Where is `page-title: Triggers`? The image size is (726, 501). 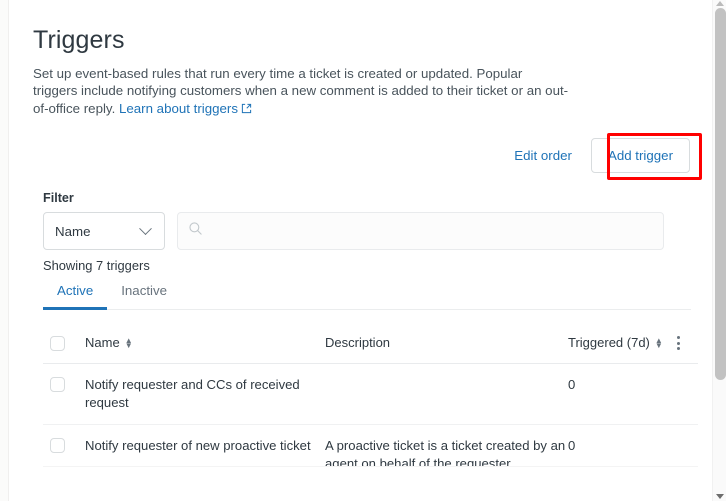
page-title: Triggers is located at coordinates (79, 40).